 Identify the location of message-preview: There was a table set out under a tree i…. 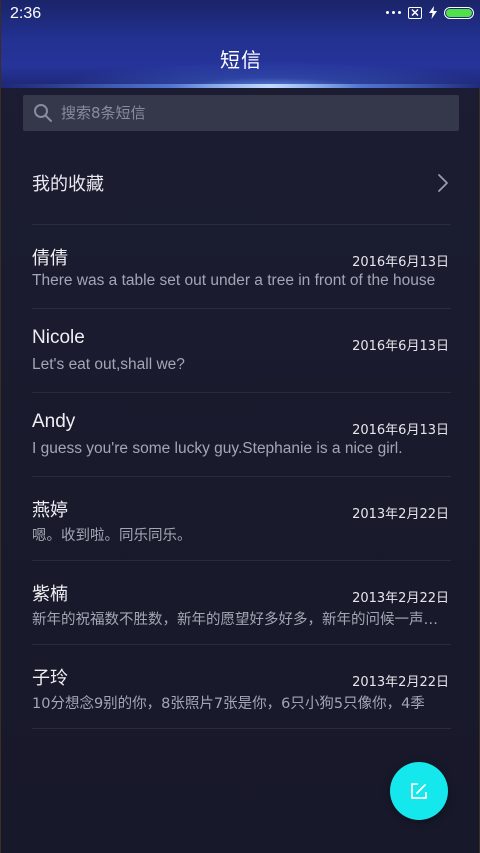
(234, 280).